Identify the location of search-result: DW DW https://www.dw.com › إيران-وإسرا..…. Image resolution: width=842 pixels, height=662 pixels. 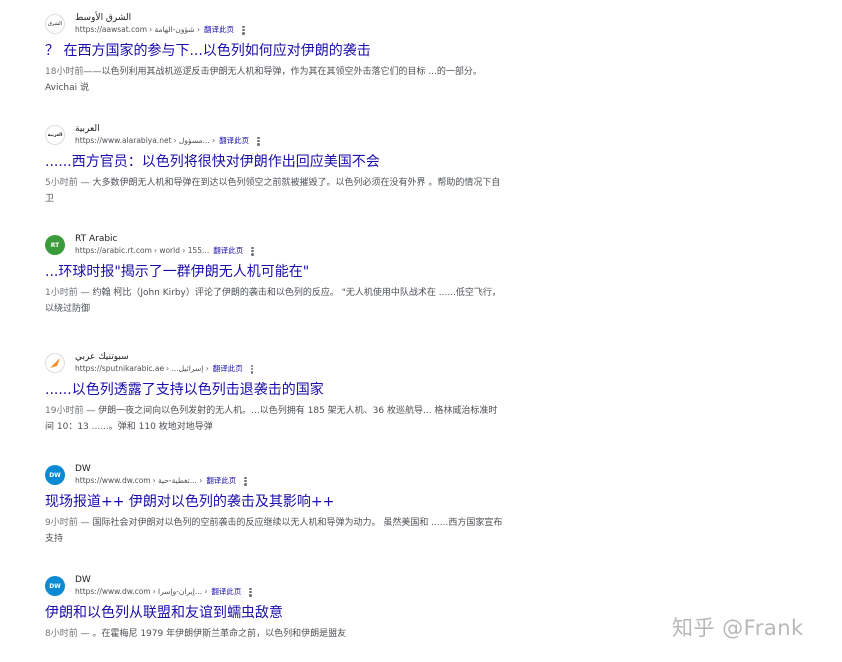
(285, 607).